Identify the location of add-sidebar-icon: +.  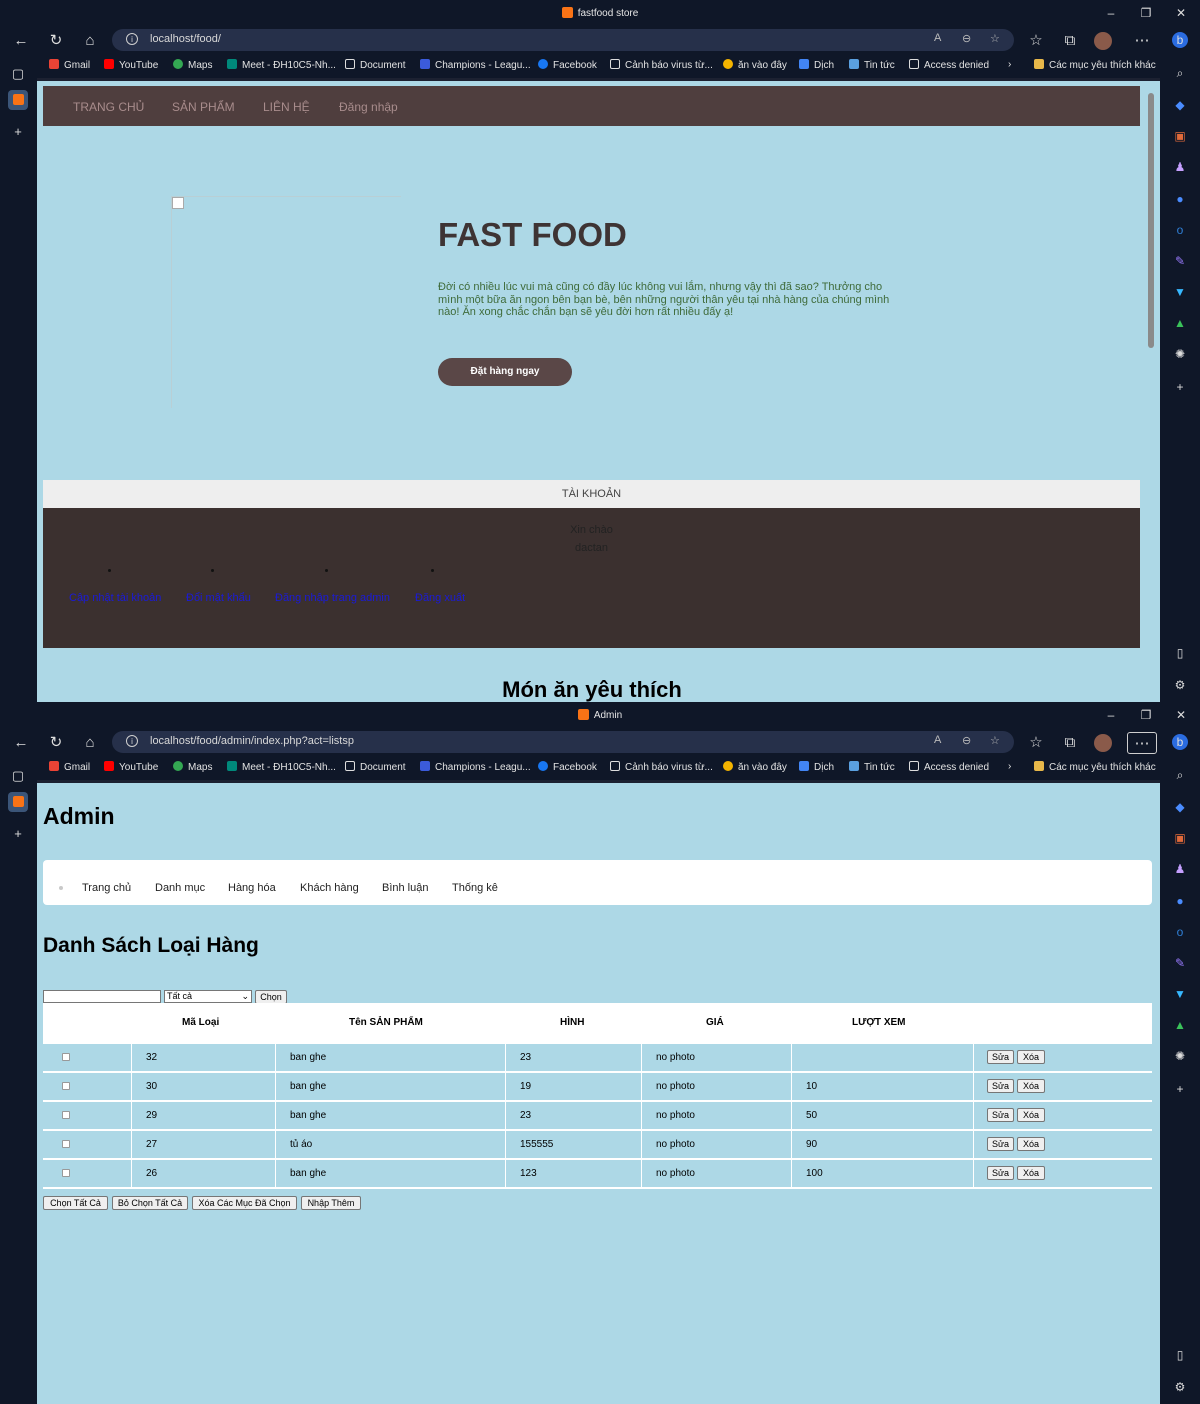
(1180, 1089).